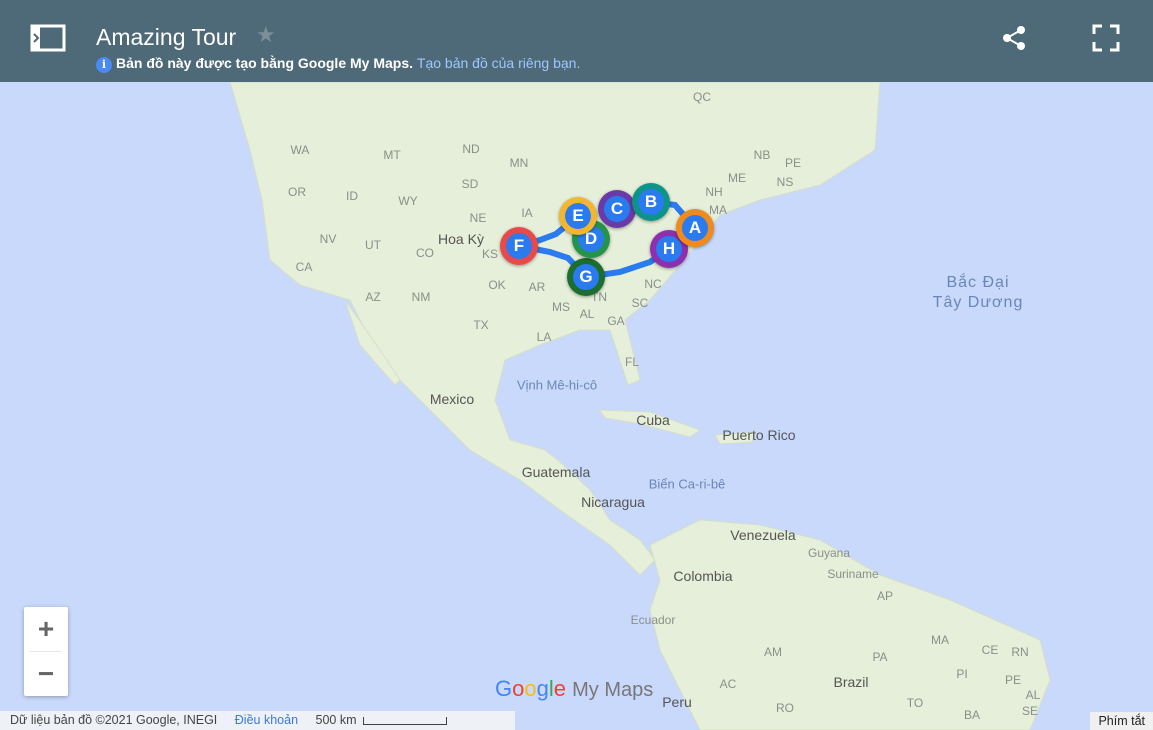 The width and height of the screenshot is (1153, 730). What do you see at coordinates (300, 150) in the screenshot?
I see `map-label: WA` at bounding box center [300, 150].